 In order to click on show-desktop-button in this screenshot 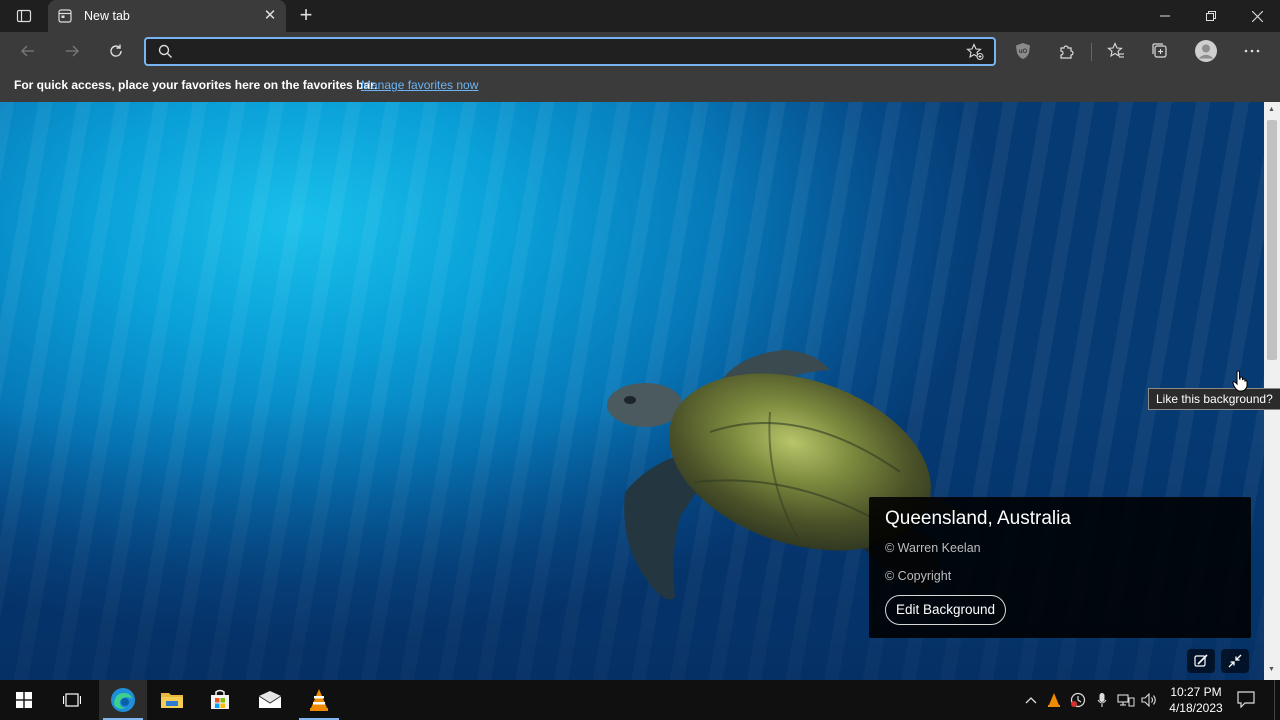, I will do `click(1277, 700)`.